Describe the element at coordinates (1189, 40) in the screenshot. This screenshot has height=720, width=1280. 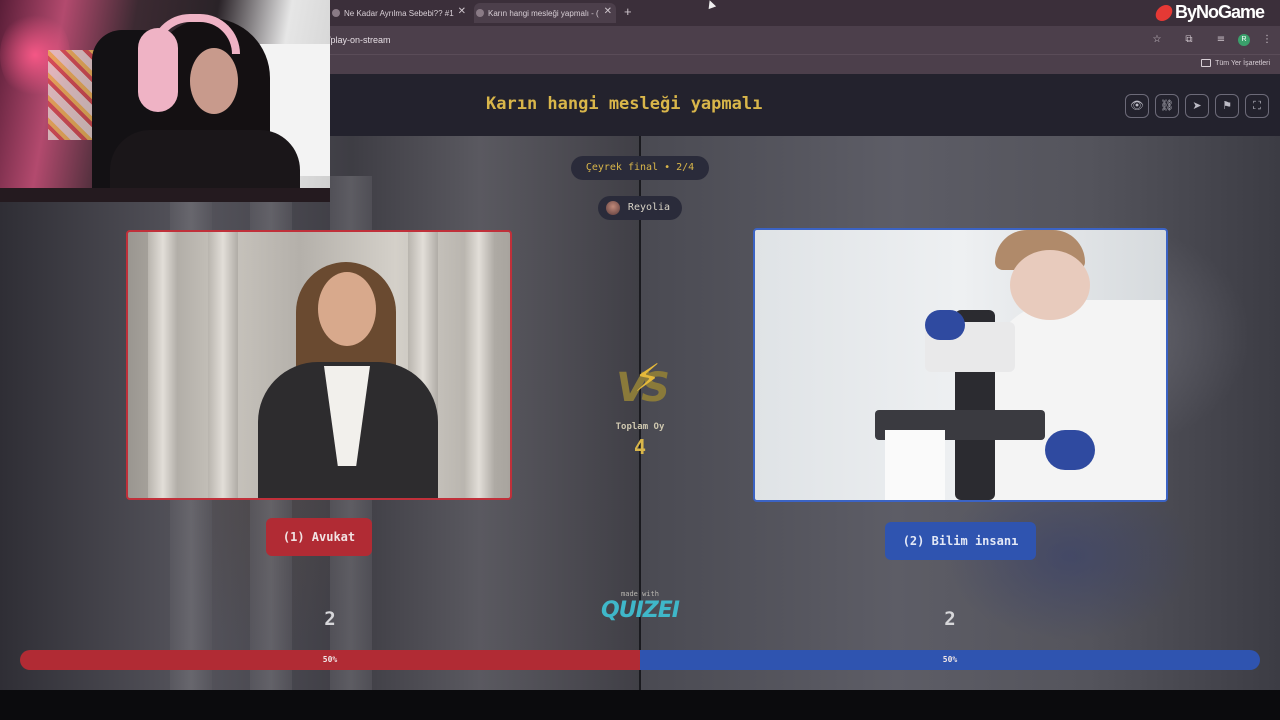
I see `extensions-icon: ⧉` at that location.